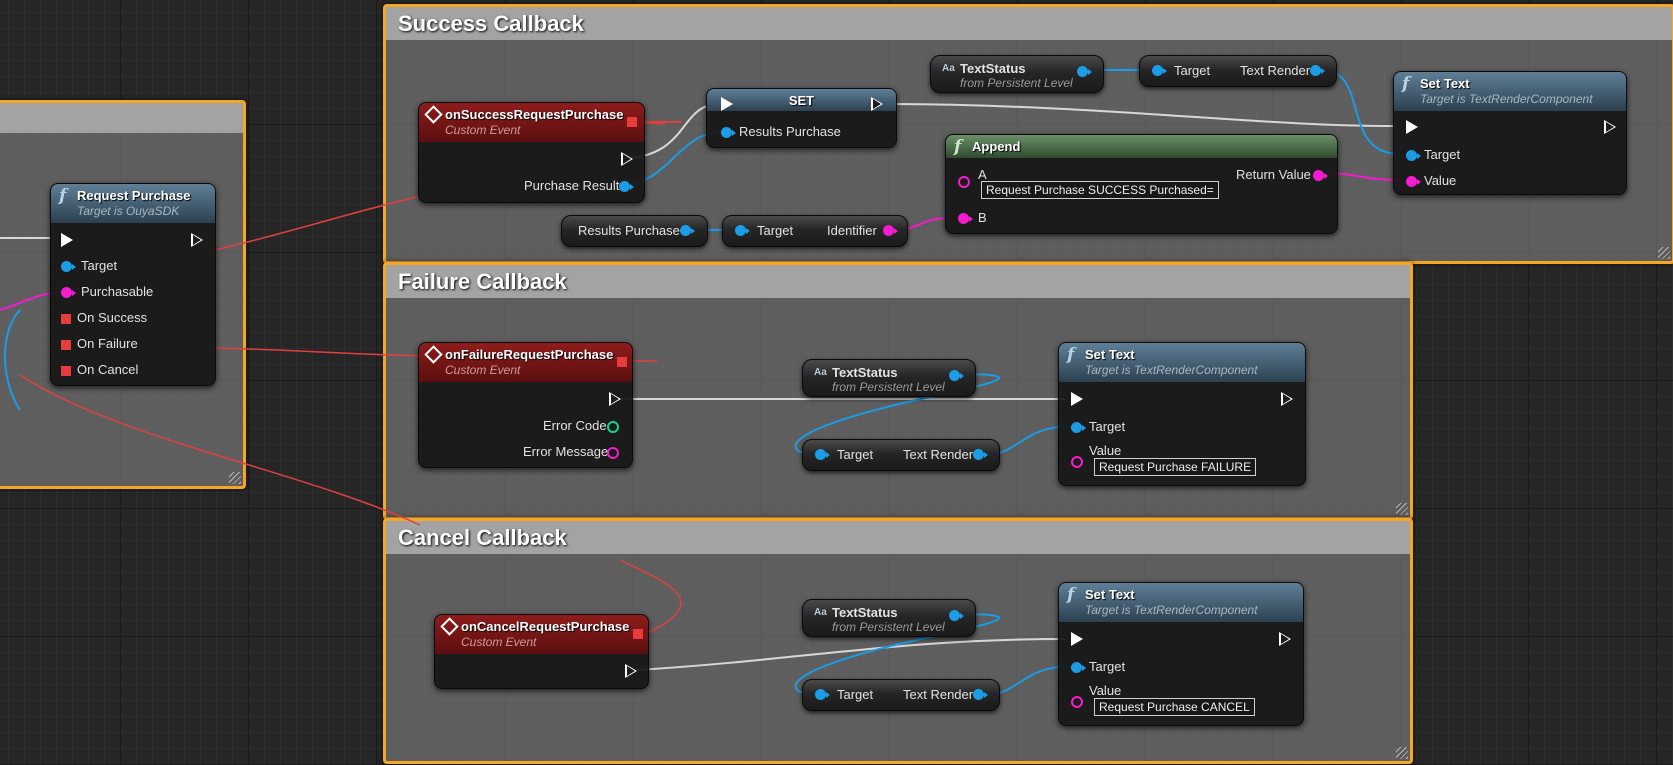  Describe the element at coordinates (898, 281) in the screenshot. I see `comment-title: Failure Callback` at that location.